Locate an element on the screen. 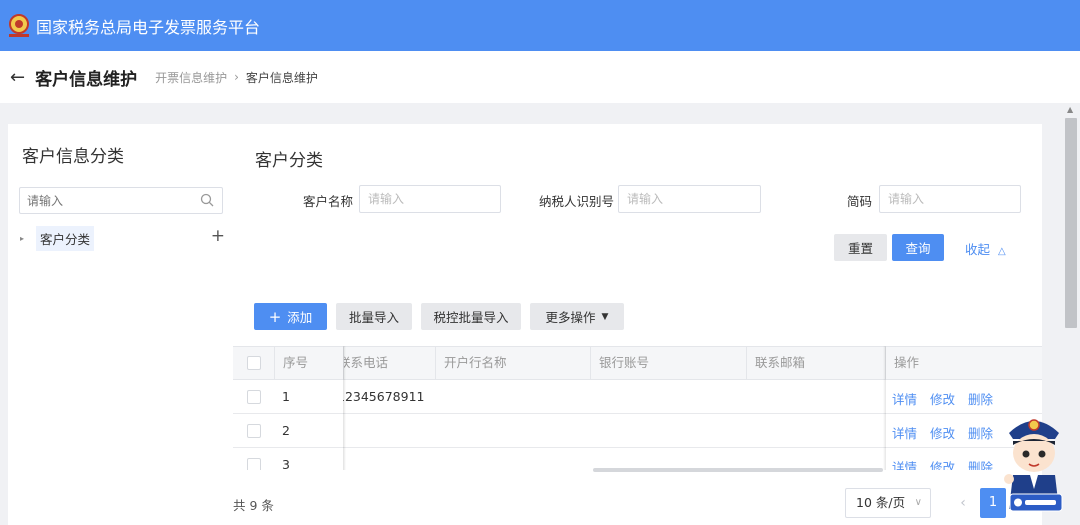 The width and height of the screenshot is (1080, 525). breadcrumb-item: 开票信息维护 is located at coordinates (191, 77).